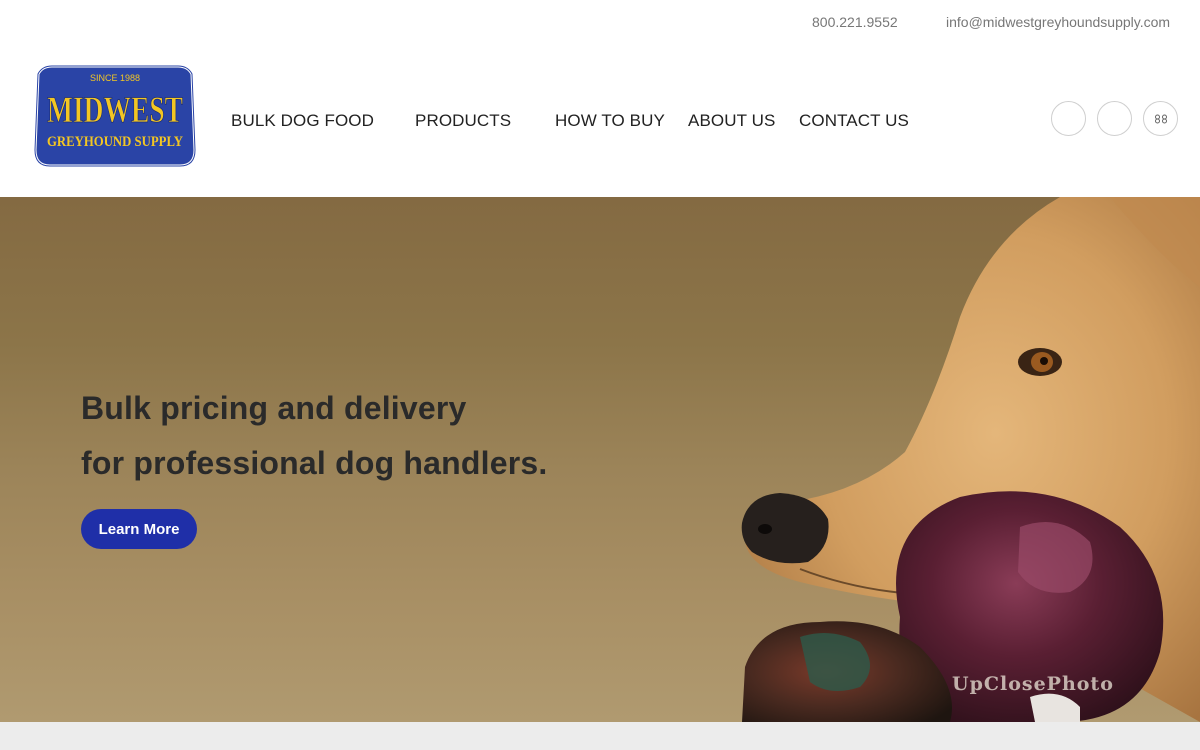 Image resolution: width=1200 pixels, height=750 pixels. Describe the element at coordinates (463, 121) in the screenshot. I see `nav-item-products: PRODUCTS` at that location.